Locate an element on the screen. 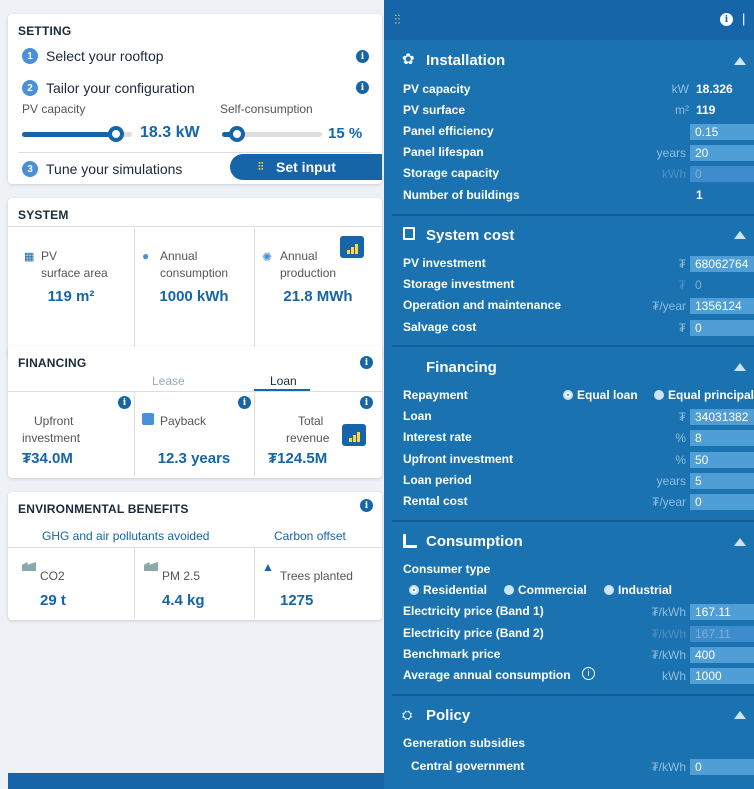  repayment-equal-loan: Equal loan is located at coordinates (600, 395).